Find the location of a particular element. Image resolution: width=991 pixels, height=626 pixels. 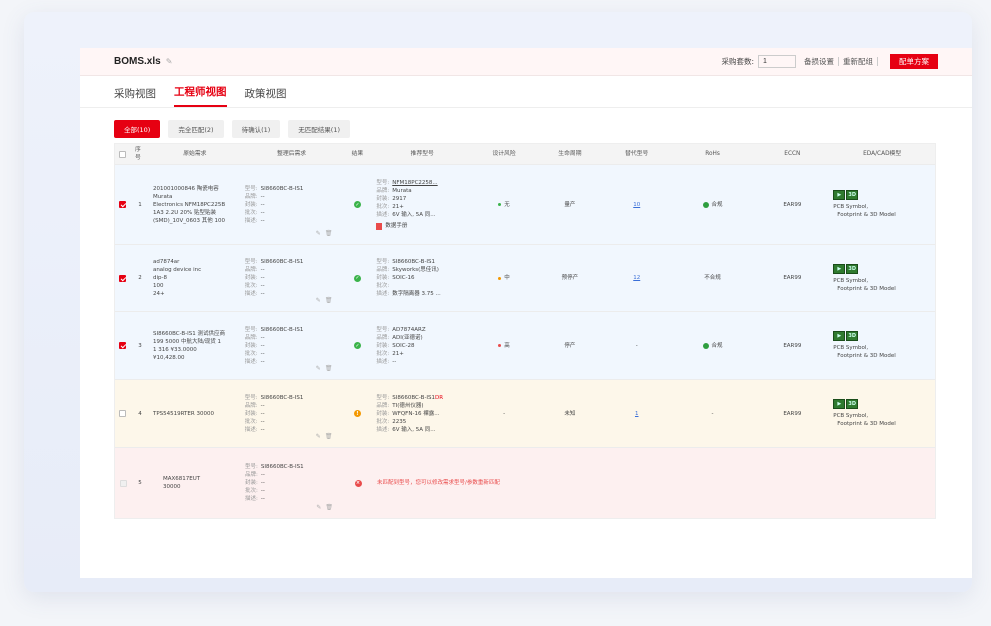

col-idx: 序号 is located at coordinates (137, 154).